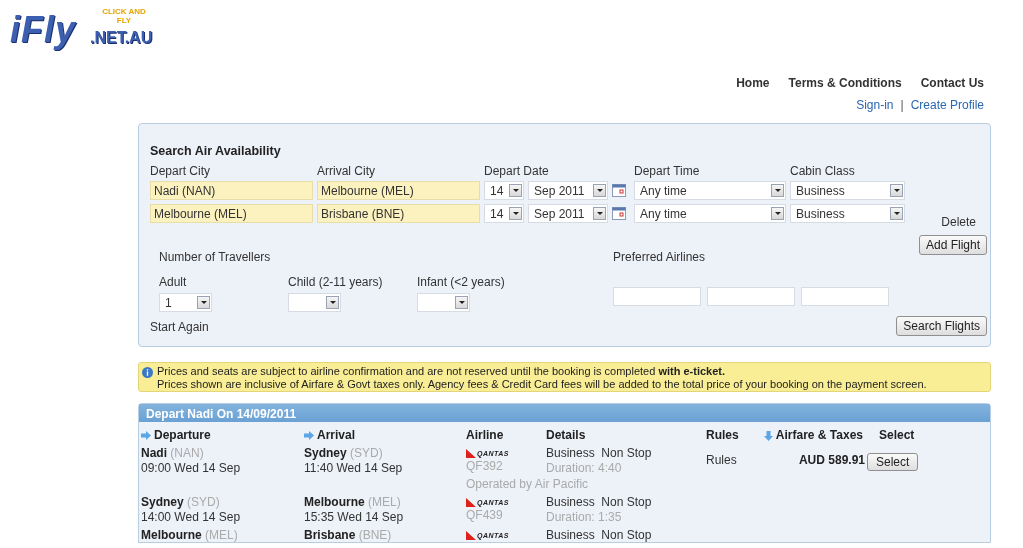 The image size is (1023, 548). What do you see at coordinates (231, 190) in the screenshot?
I see `depart-city-field: Nadi (NAN)` at bounding box center [231, 190].